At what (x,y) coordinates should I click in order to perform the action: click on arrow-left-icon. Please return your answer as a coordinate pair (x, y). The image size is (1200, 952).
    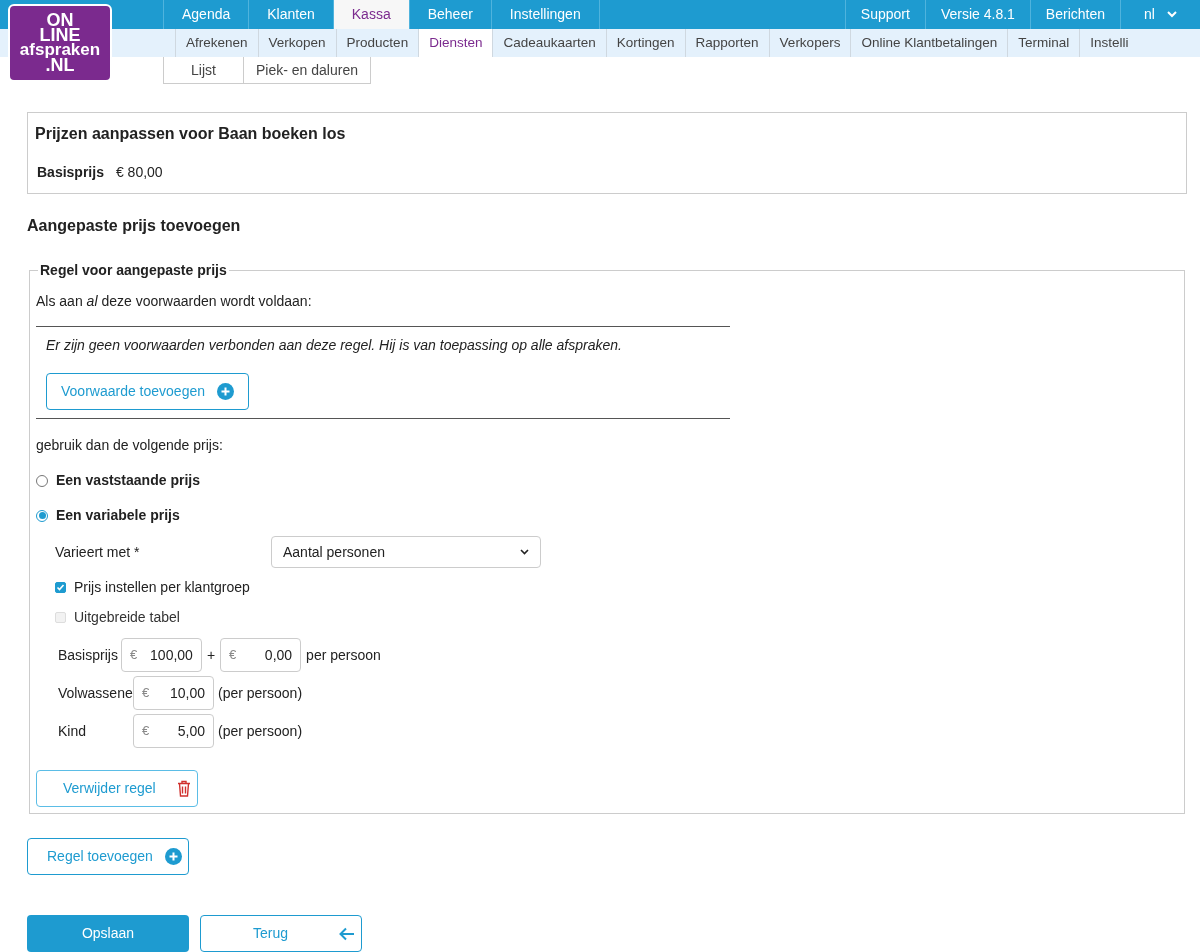
    Looking at the image, I should click on (347, 933).